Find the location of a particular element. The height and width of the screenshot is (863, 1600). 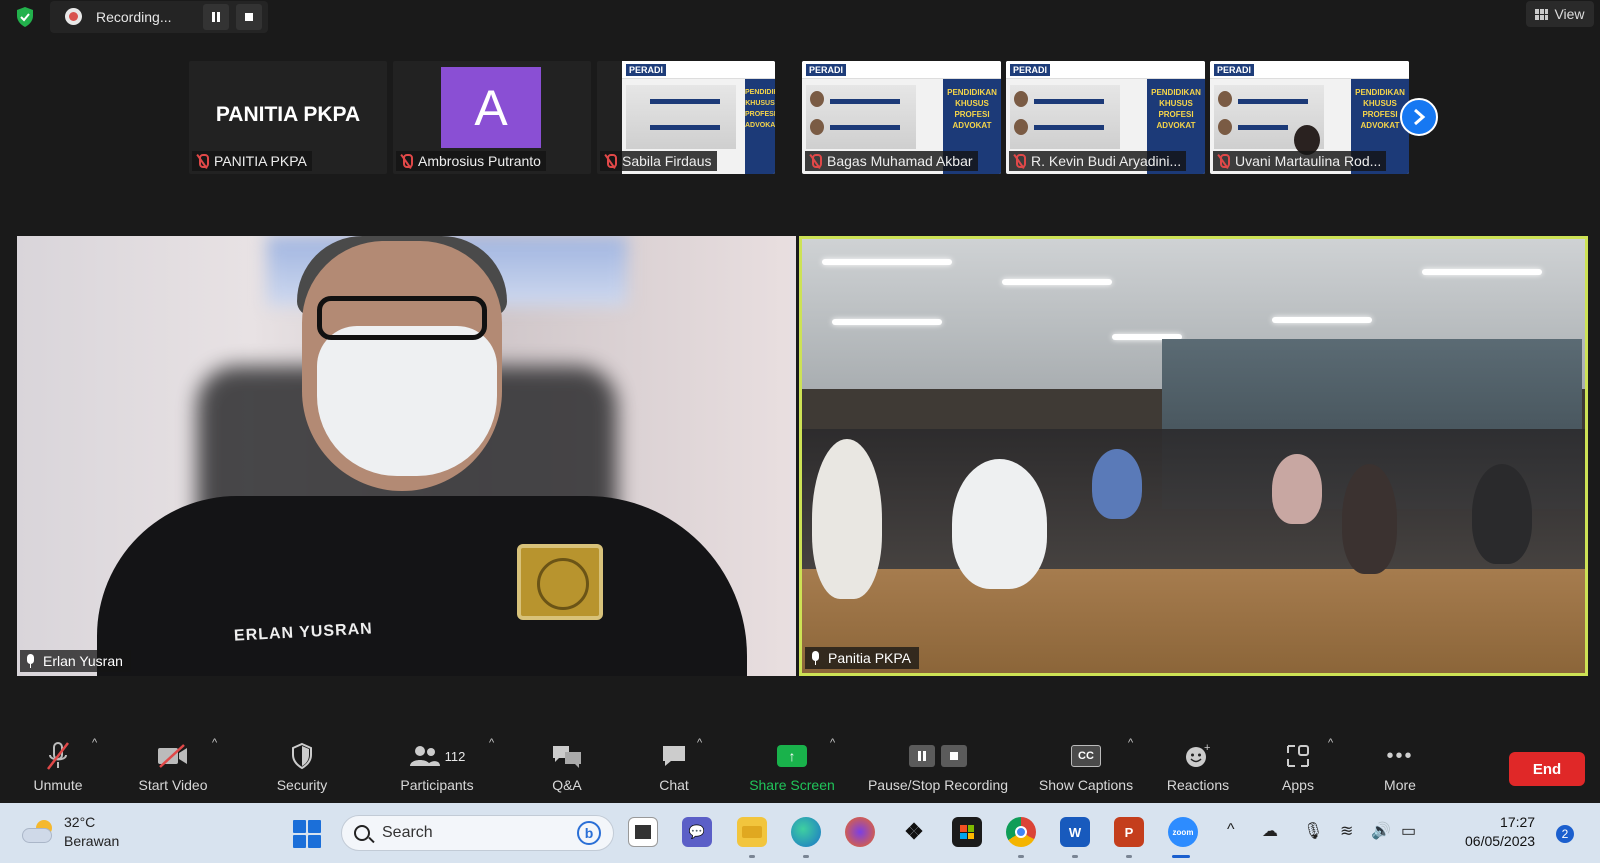

firefox-icon is located at coordinates (860, 832).